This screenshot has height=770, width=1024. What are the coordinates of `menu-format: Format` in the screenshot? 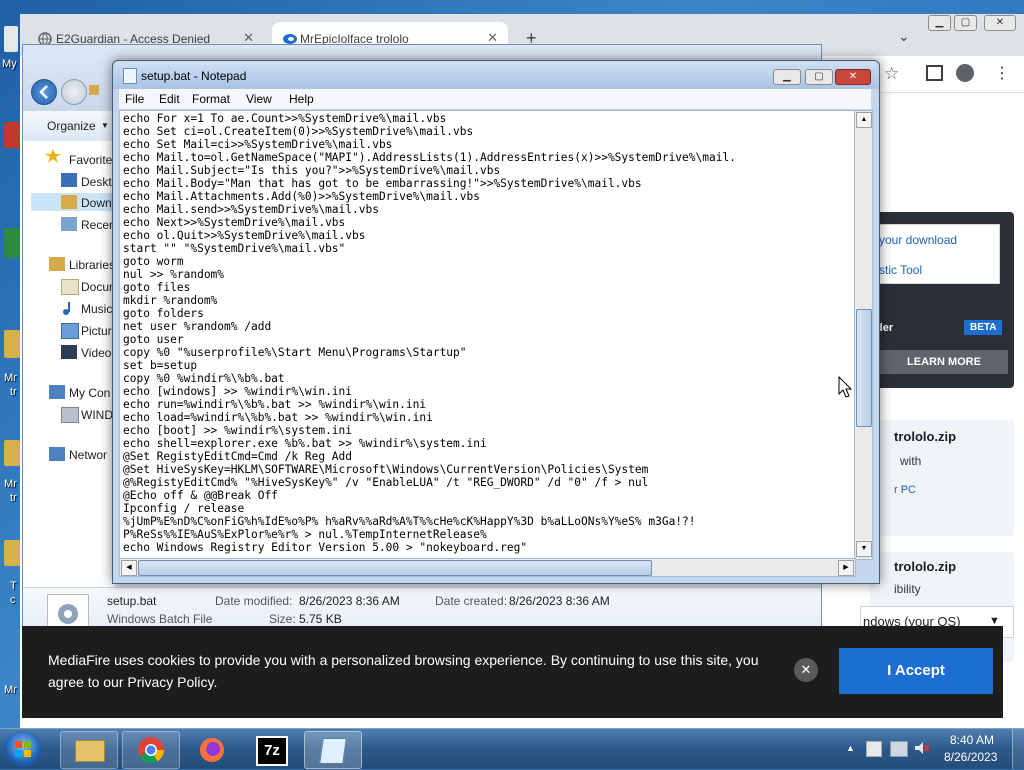 It's located at (211, 99).